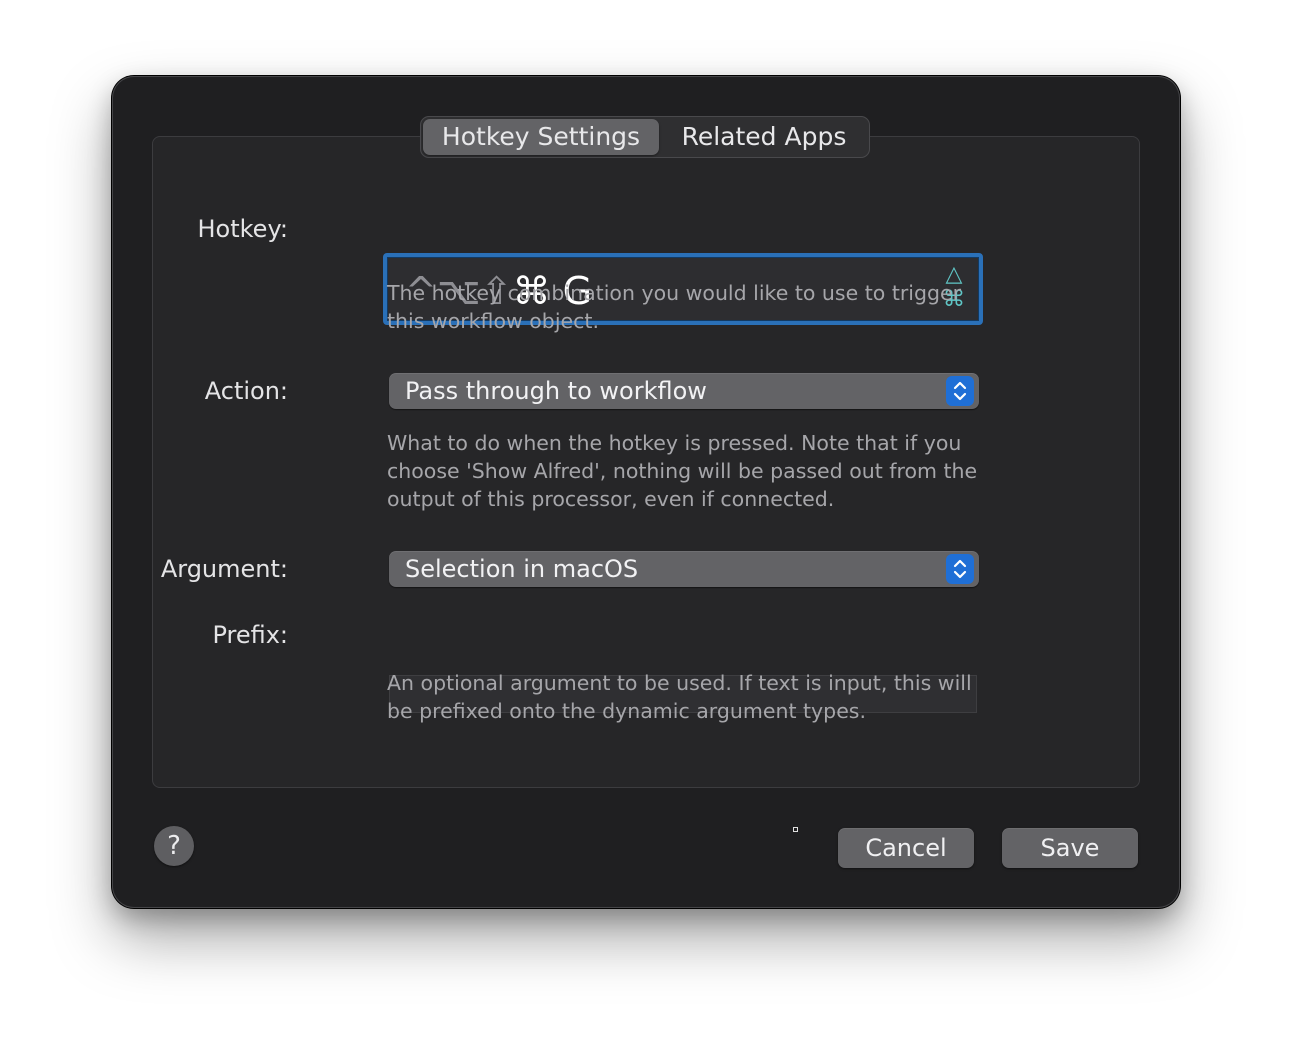 This screenshot has height=1056, width=1292. I want to click on action-popup: Pass through to workflow, so click(684, 391).